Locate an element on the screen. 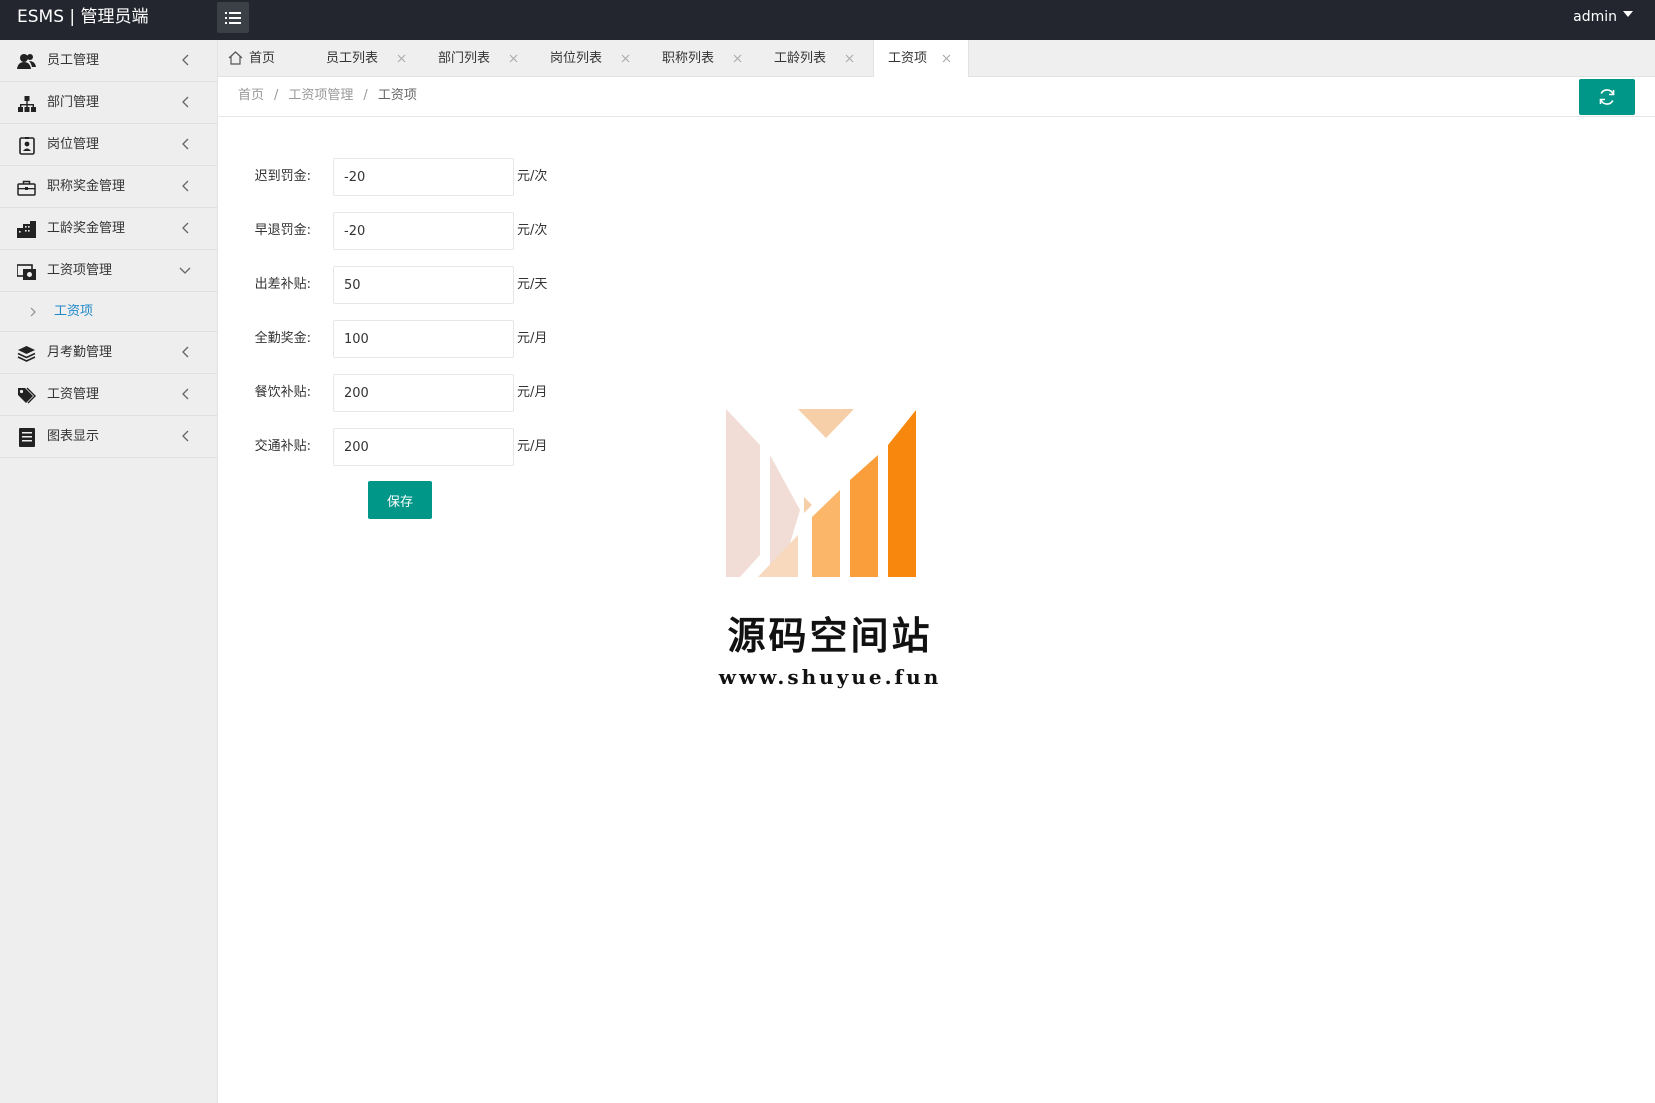 Image resolution: width=1655 pixels, height=1103 pixels. watermark-logo: 源码空间站 www.shuyue.fun is located at coordinates (830, 555).